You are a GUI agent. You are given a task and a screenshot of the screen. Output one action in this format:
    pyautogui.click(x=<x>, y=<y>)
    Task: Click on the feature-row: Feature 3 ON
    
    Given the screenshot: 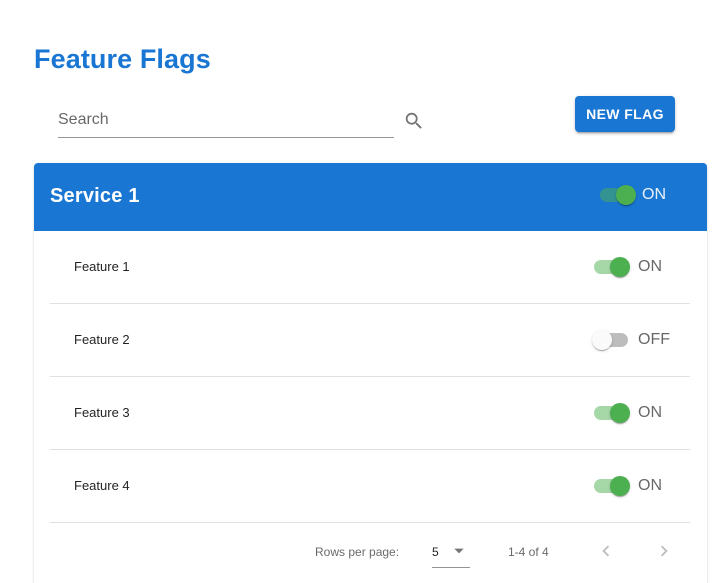 What is the action you would take?
    pyautogui.click(x=370, y=413)
    